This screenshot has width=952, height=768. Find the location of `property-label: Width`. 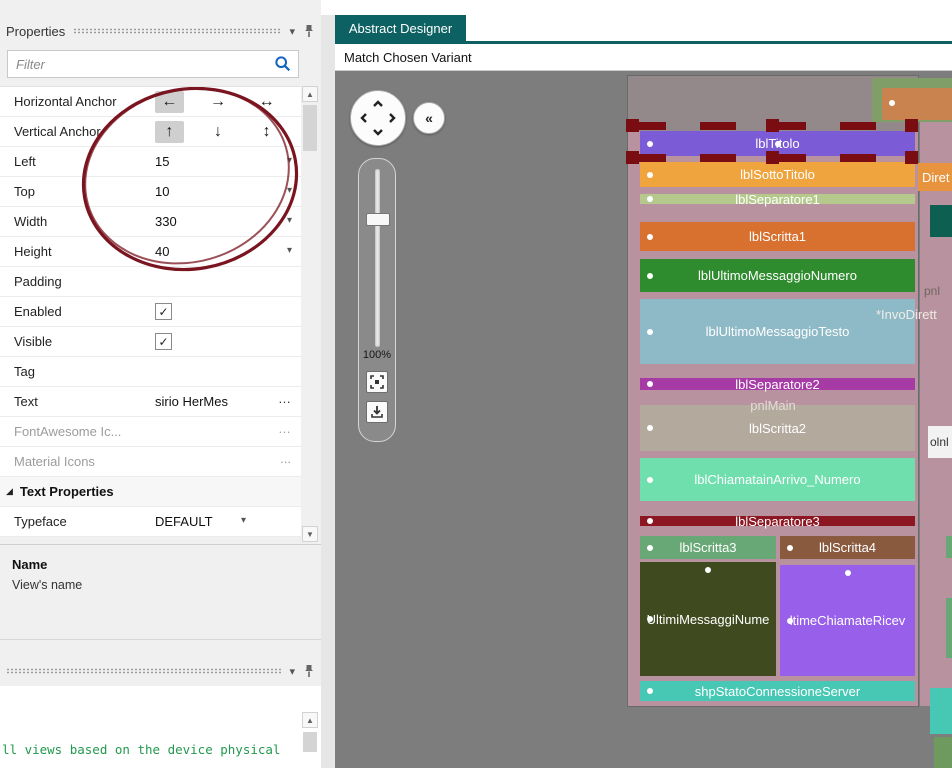

property-label: Width is located at coordinates (31, 221).